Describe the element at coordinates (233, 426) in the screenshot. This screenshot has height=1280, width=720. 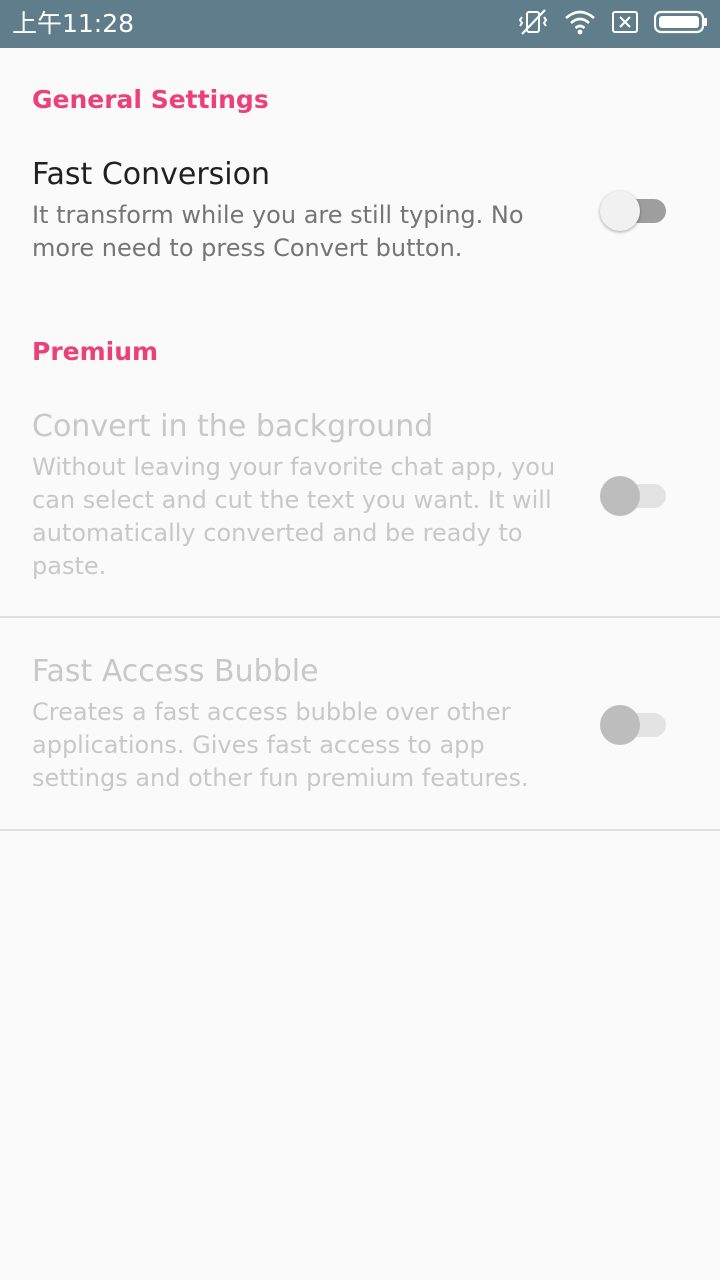
I see `pref-title: Convert in the background` at that location.